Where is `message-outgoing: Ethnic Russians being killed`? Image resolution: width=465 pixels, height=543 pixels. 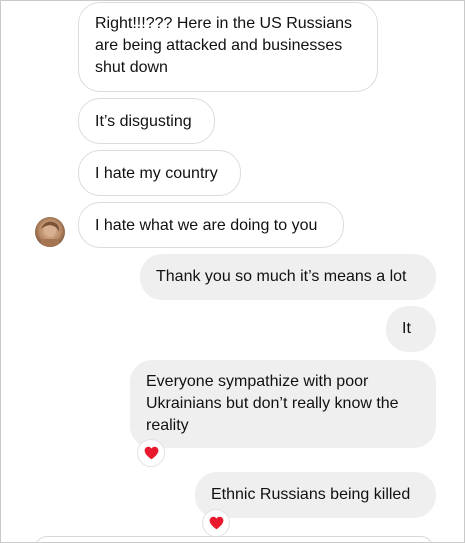
message-outgoing: Ethnic Russians being killed is located at coordinates (315, 495).